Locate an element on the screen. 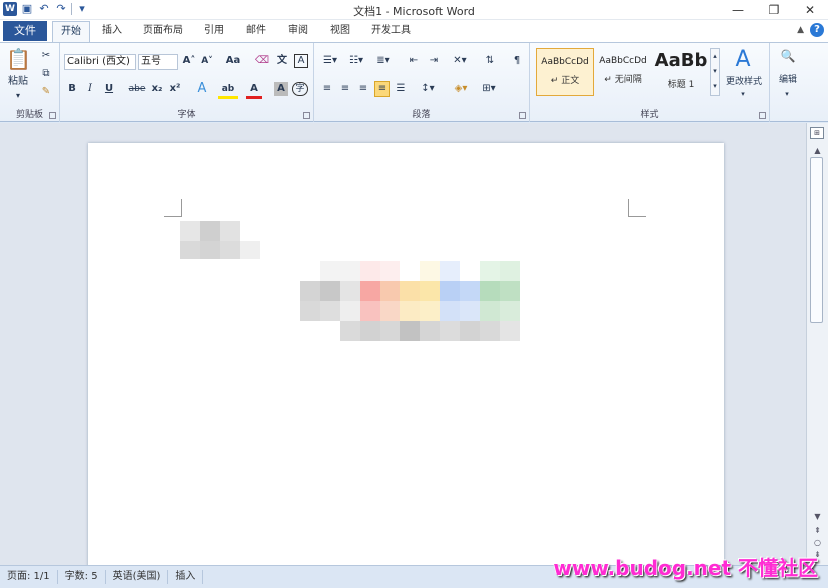 The height and width of the screenshot is (588, 828). chinese-layout-icon: ✕▾ is located at coordinates (460, 61).